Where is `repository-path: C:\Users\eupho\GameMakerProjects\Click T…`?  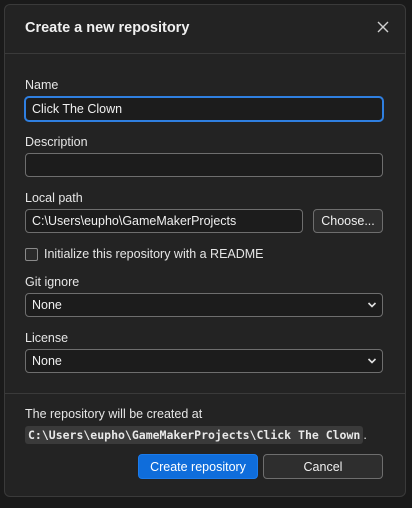
repository-path: C:\Users\eupho\GameMakerProjects\Click T… is located at coordinates (194, 435).